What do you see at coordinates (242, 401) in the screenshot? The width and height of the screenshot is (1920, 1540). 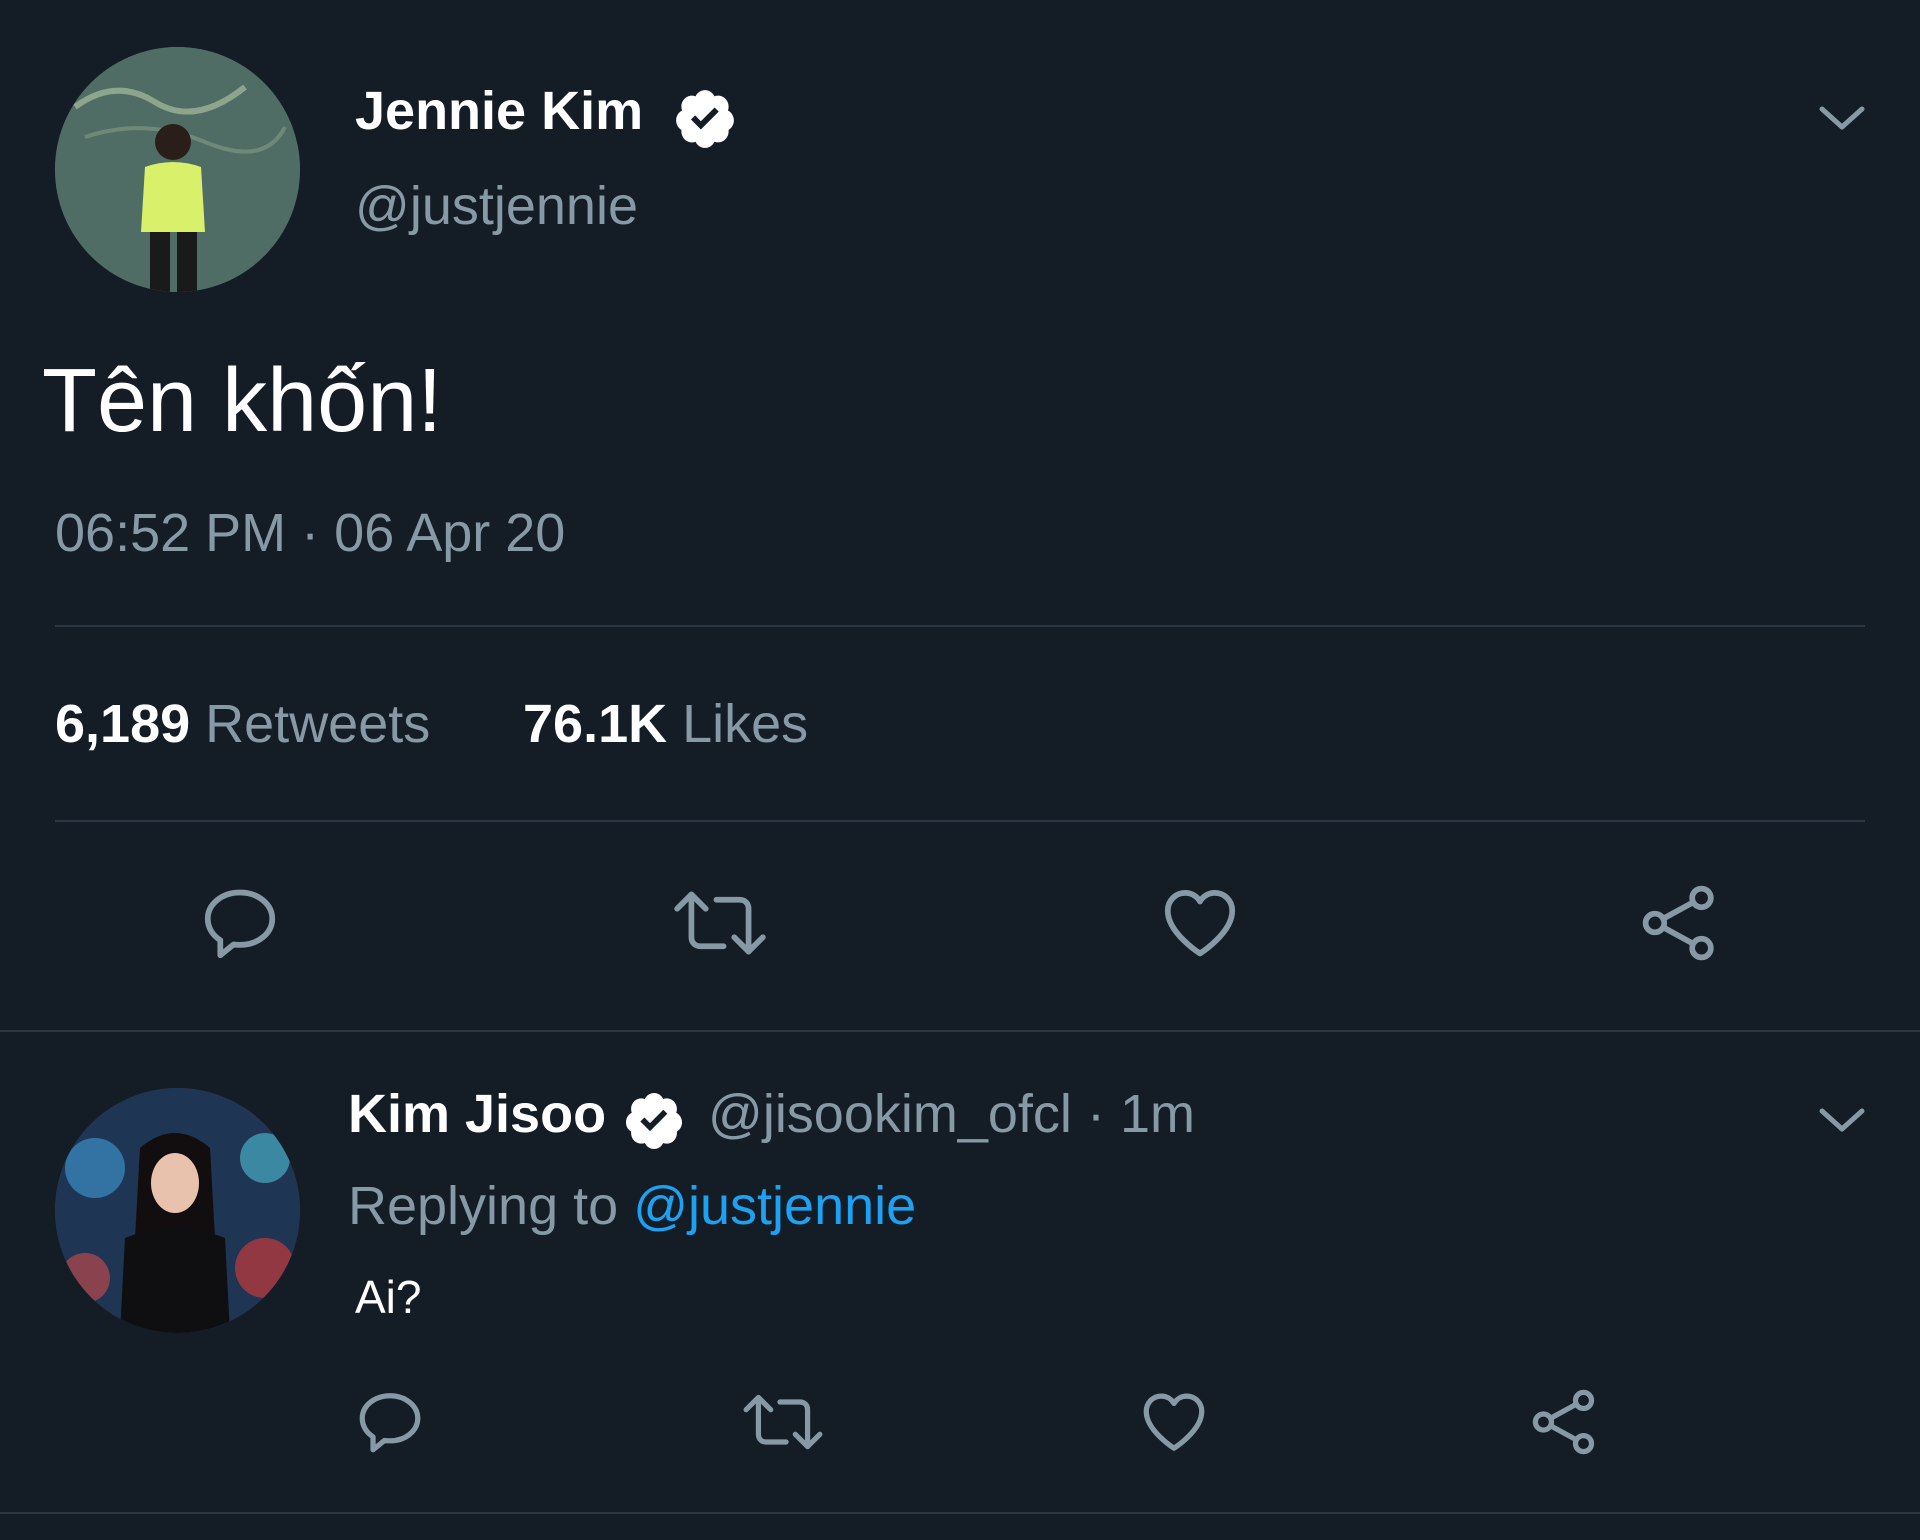 I see `tweet-text: Tên khốn!` at bounding box center [242, 401].